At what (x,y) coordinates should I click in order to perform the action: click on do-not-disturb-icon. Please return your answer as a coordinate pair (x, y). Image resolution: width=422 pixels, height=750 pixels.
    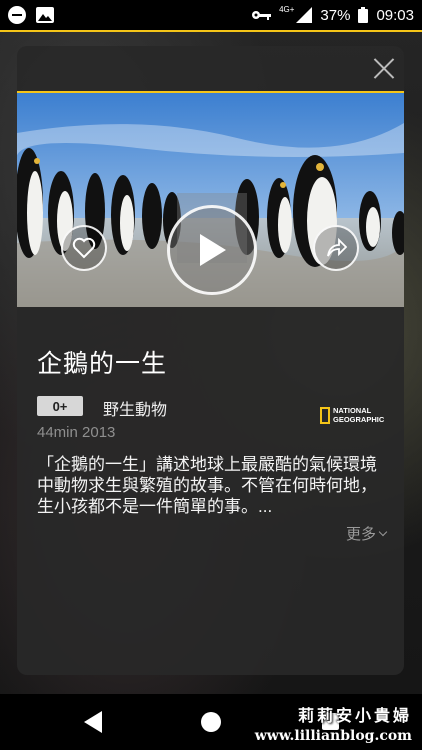
    Looking at the image, I should click on (17, 15).